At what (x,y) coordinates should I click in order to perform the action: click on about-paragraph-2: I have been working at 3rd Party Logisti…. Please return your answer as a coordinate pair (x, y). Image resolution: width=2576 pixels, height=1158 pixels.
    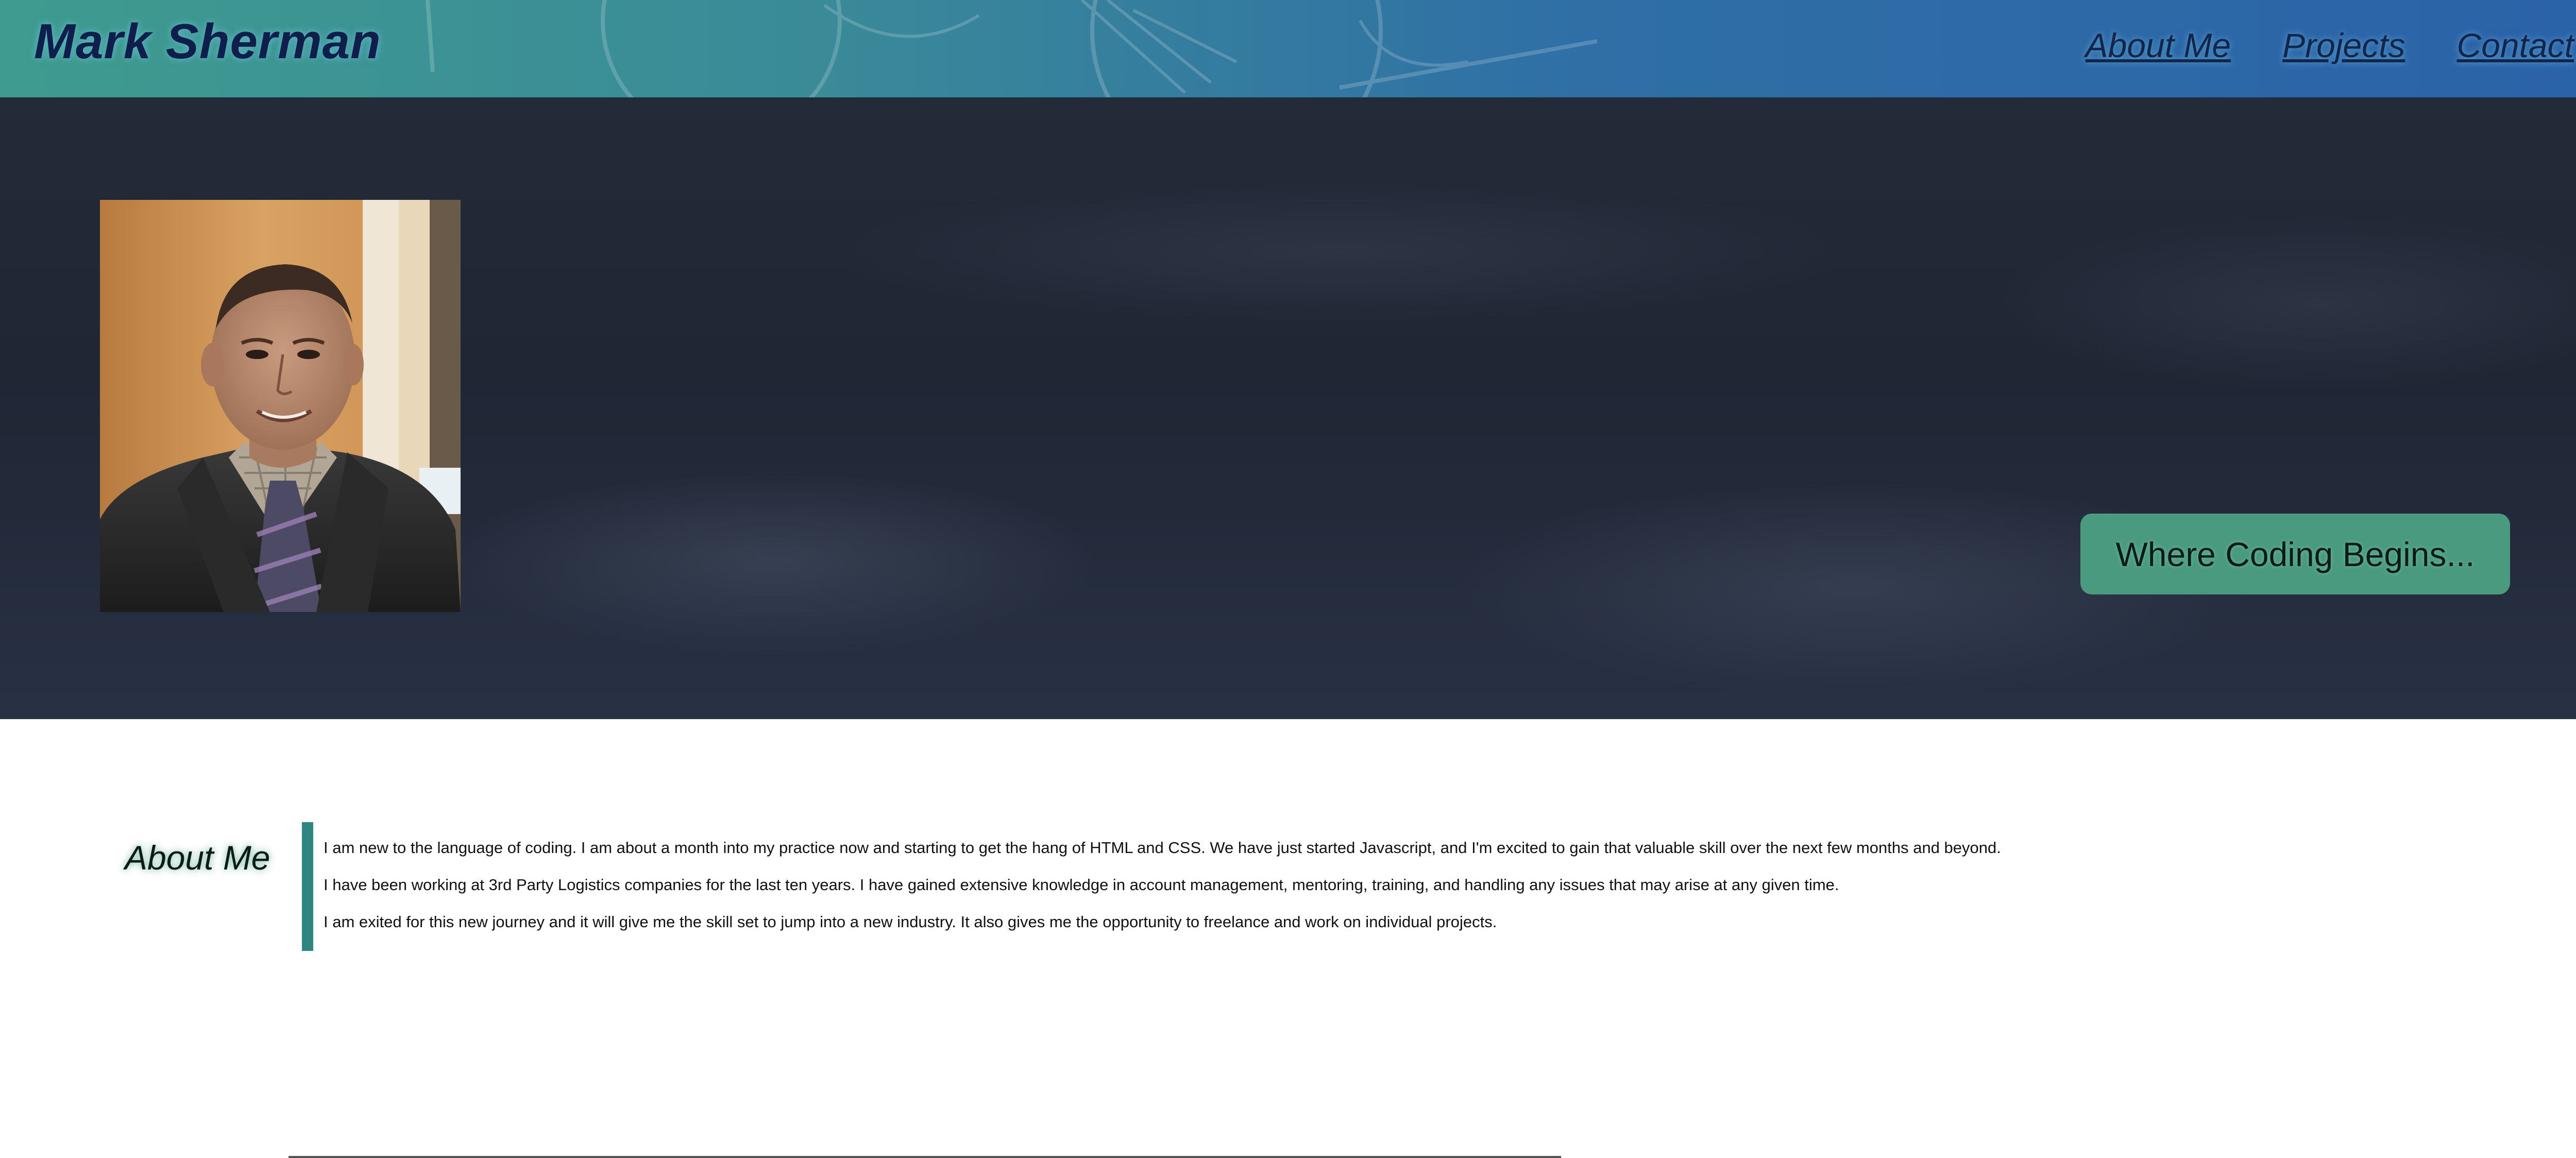
    Looking at the image, I should click on (1081, 885).